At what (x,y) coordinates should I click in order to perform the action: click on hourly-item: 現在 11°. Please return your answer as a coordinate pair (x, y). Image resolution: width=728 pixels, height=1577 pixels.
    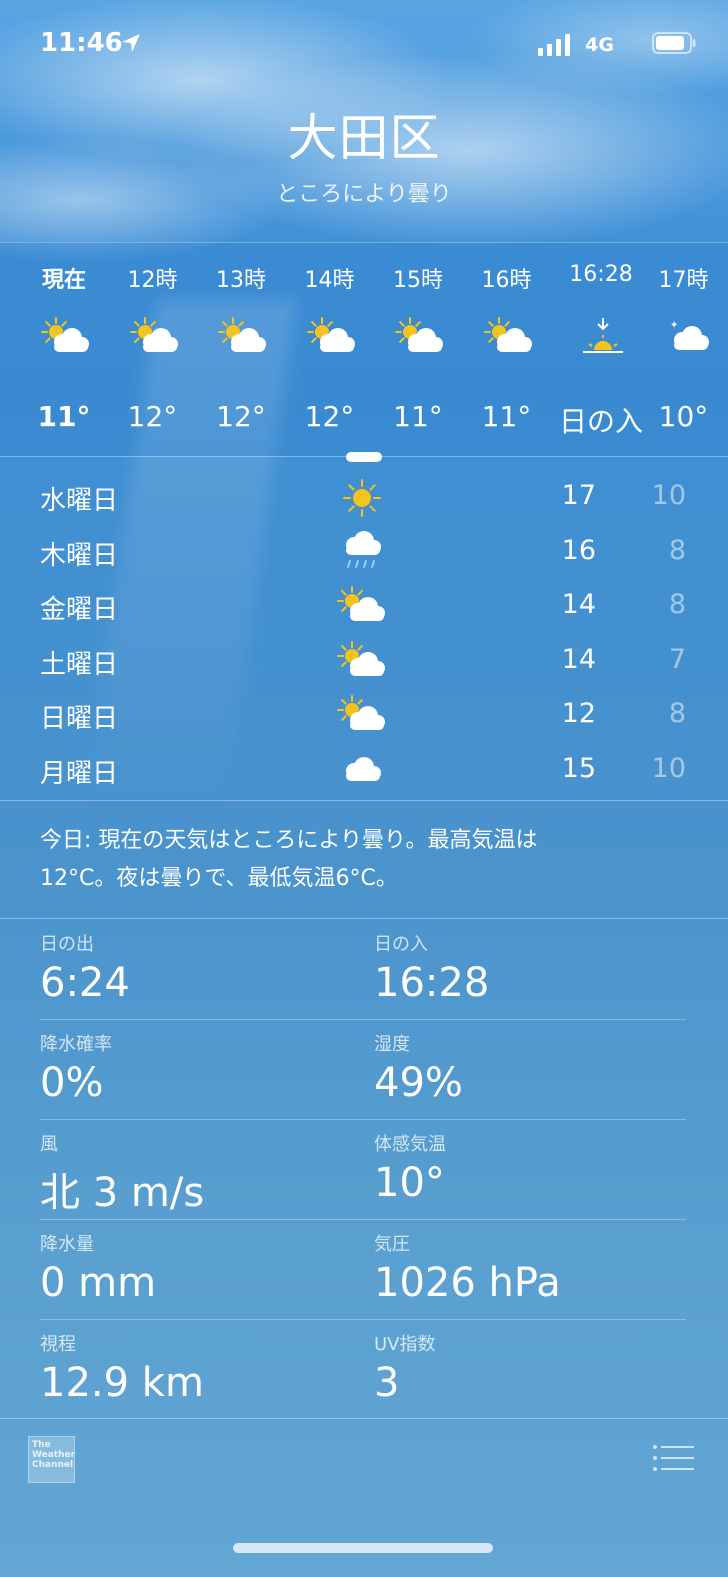
    Looking at the image, I should click on (64, 349).